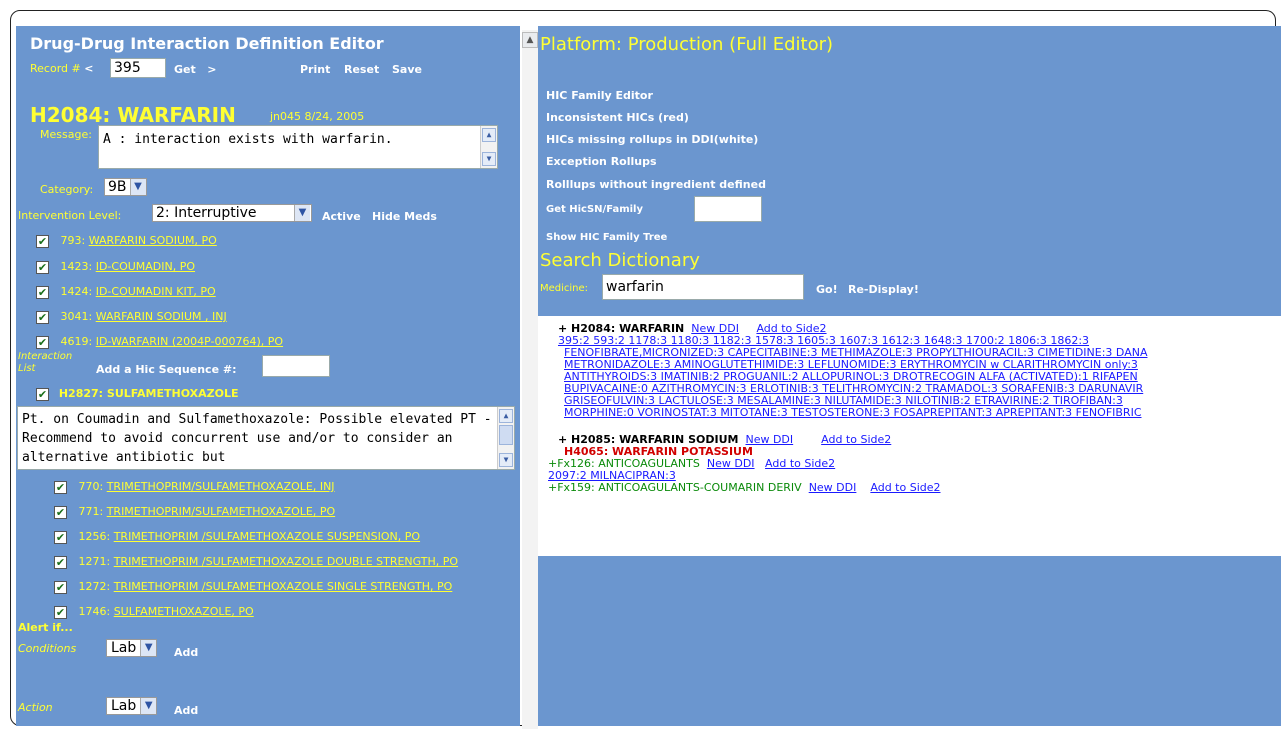 This screenshot has height=729, width=1281. What do you see at coordinates (189, 341) in the screenshot?
I see `med-link: ID-WARFARIN (2004P-000764), PO` at bounding box center [189, 341].